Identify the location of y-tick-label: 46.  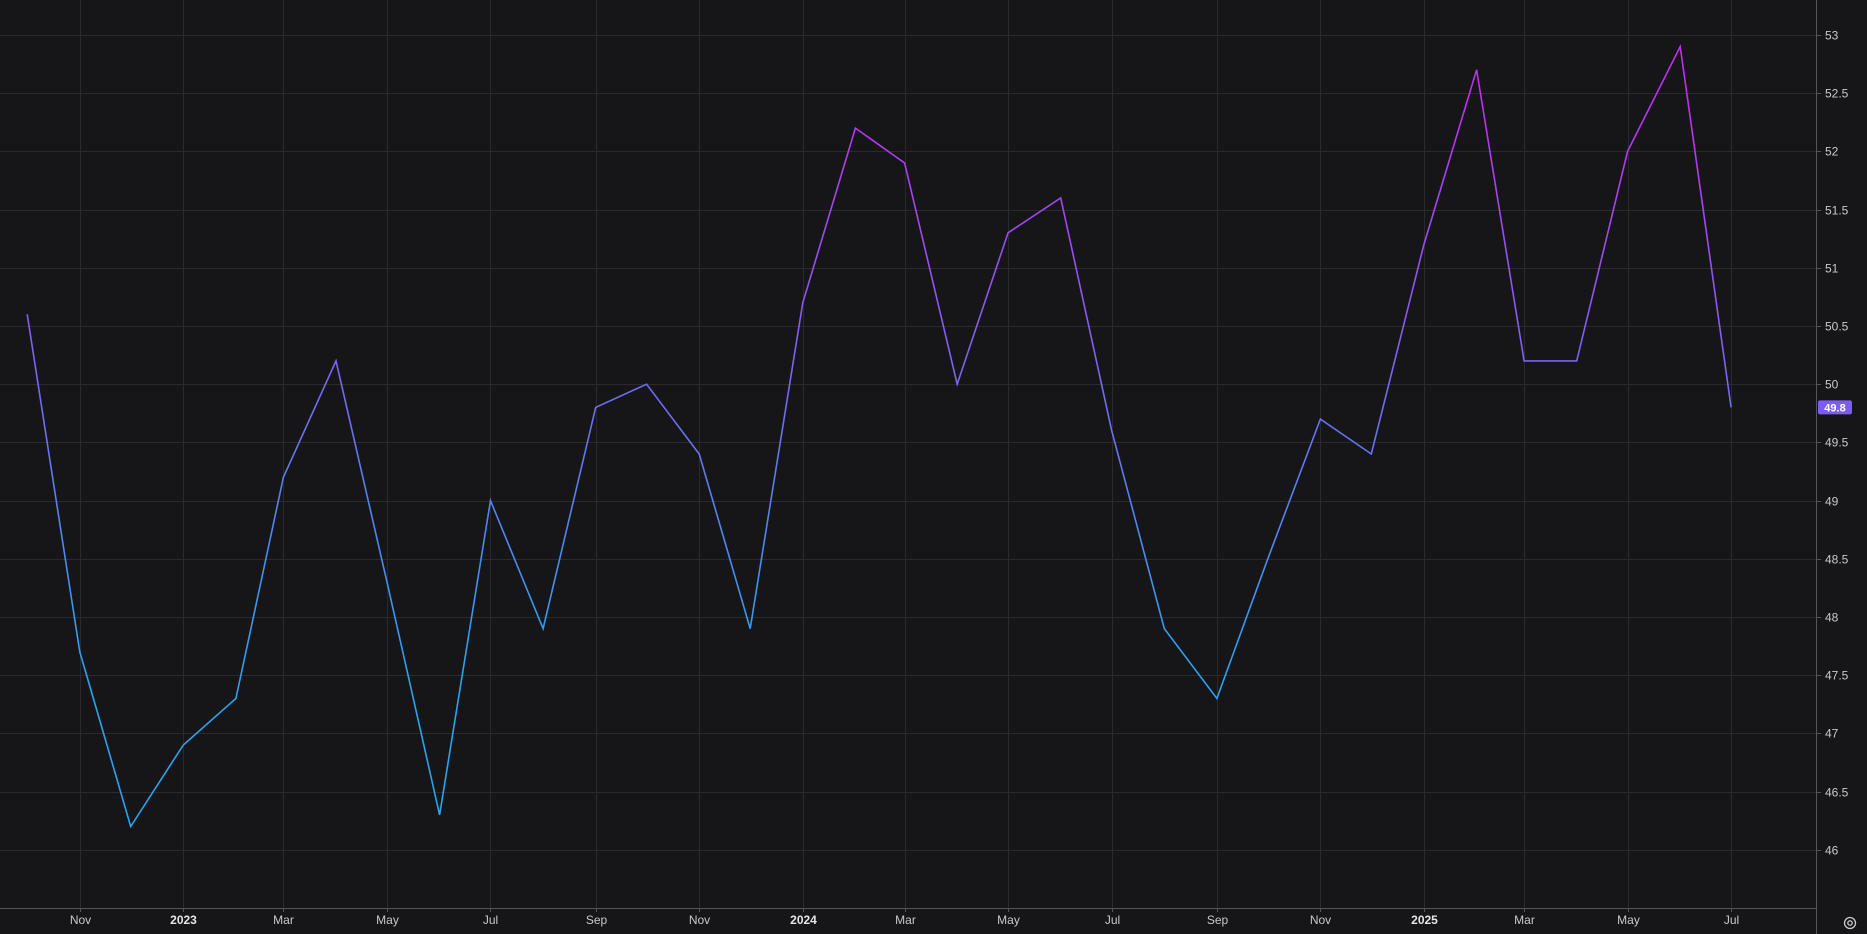
(1832, 851).